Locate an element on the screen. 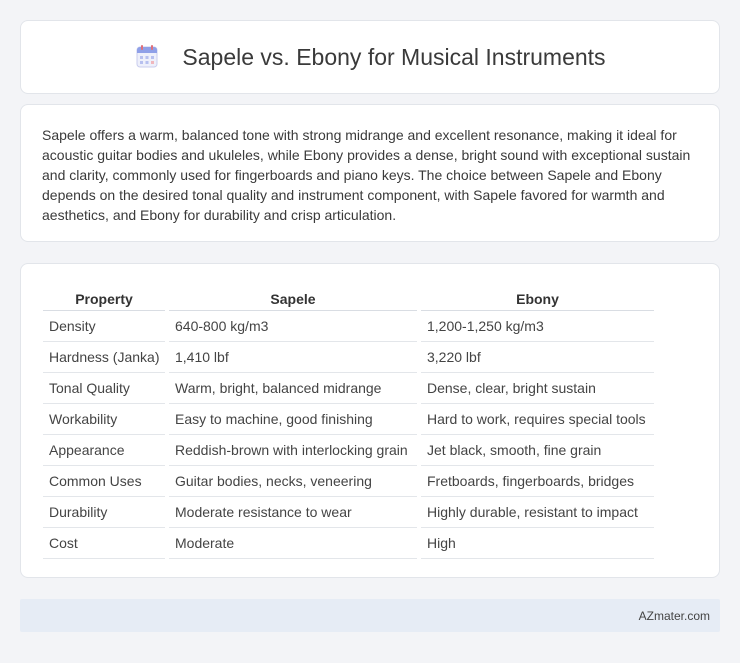 The image size is (740, 663). table-header-row: Property Sapele Ebony is located at coordinates (348, 297).